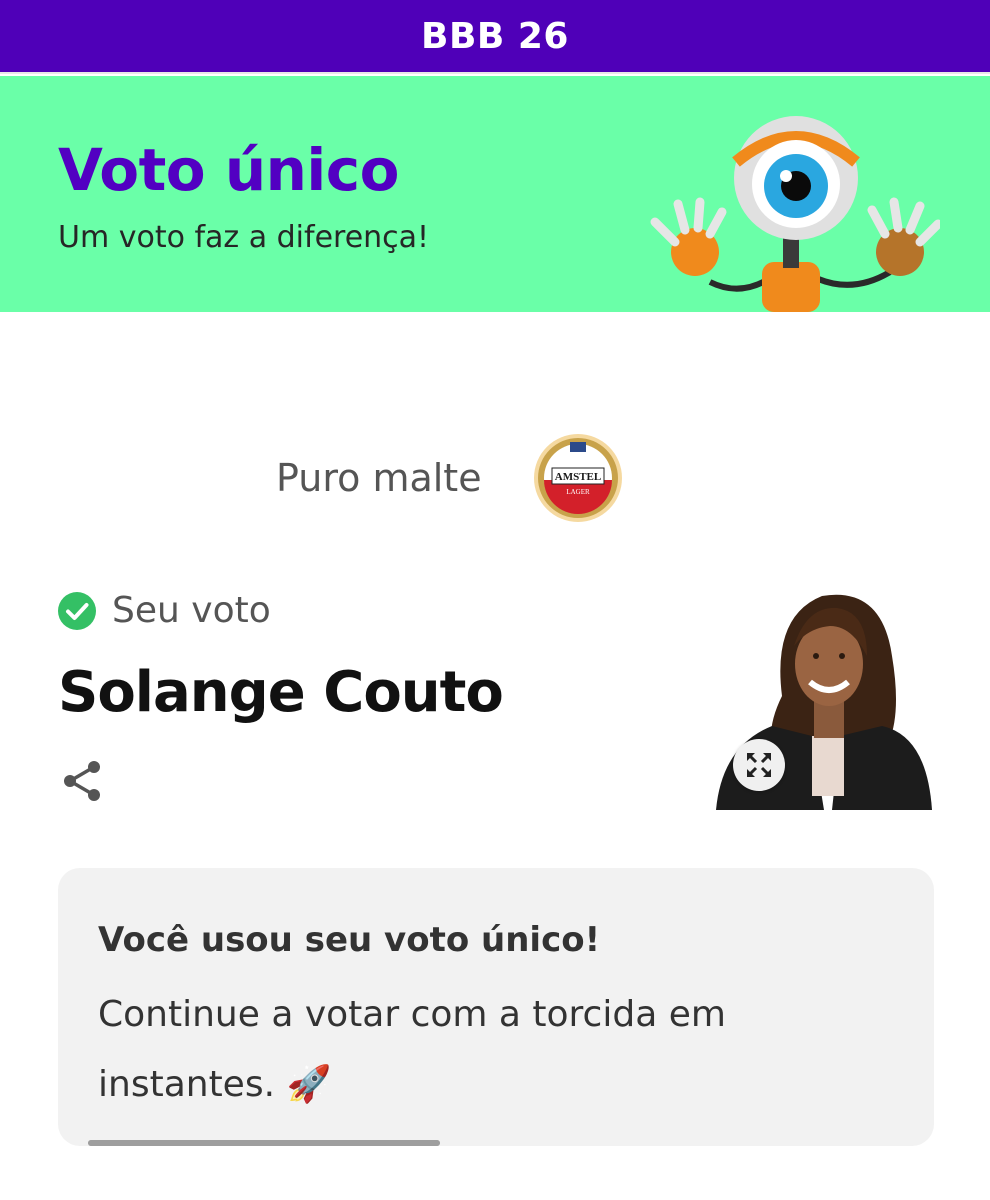  Describe the element at coordinates (191, 610) in the screenshot. I see `your-vote-label: Seu voto` at that location.